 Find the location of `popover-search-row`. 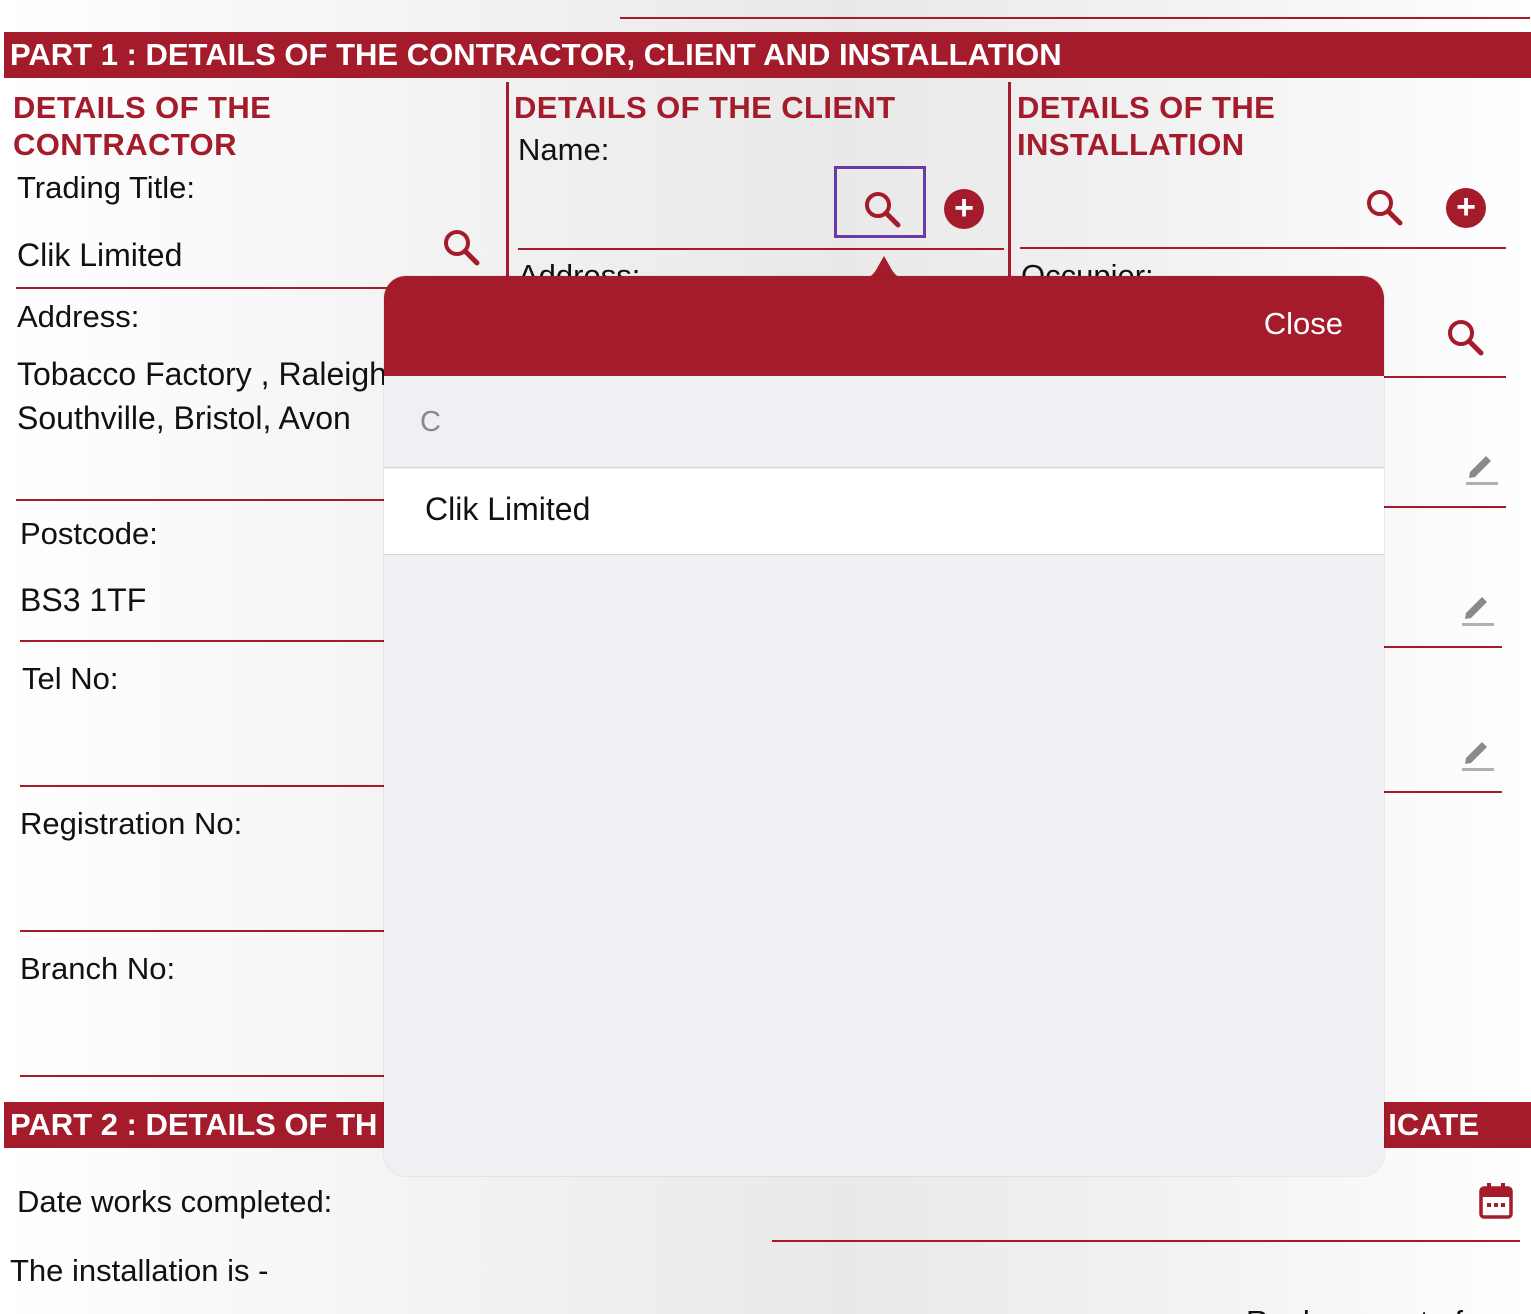

popover-search-row is located at coordinates (884, 422).